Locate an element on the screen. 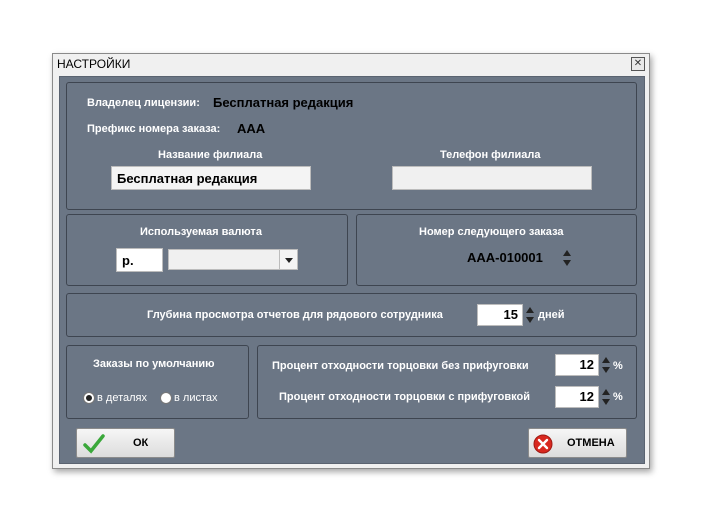 Image resolution: width=702 pixels, height=522 pixels. cancel-circle-icon is located at coordinates (543, 444).